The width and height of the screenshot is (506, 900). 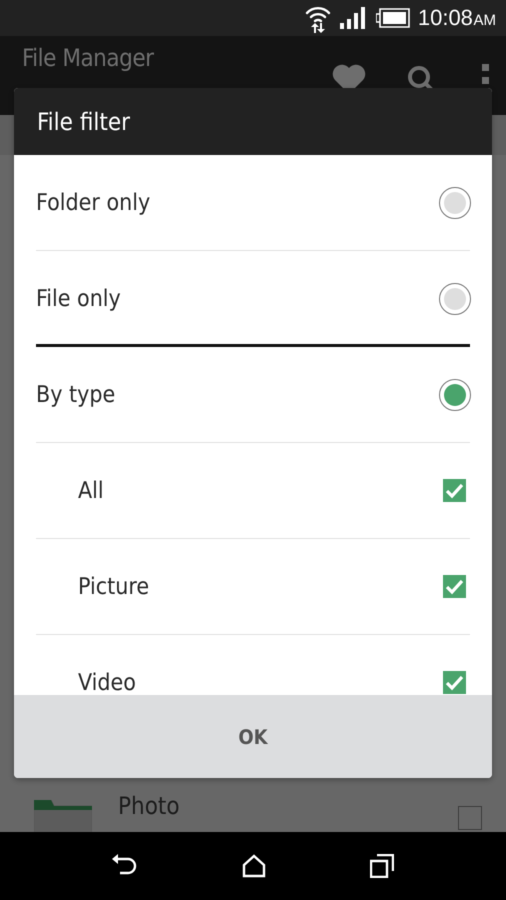 What do you see at coordinates (107, 682) in the screenshot?
I see `option-label: Video` at bounding box center [107, 682].